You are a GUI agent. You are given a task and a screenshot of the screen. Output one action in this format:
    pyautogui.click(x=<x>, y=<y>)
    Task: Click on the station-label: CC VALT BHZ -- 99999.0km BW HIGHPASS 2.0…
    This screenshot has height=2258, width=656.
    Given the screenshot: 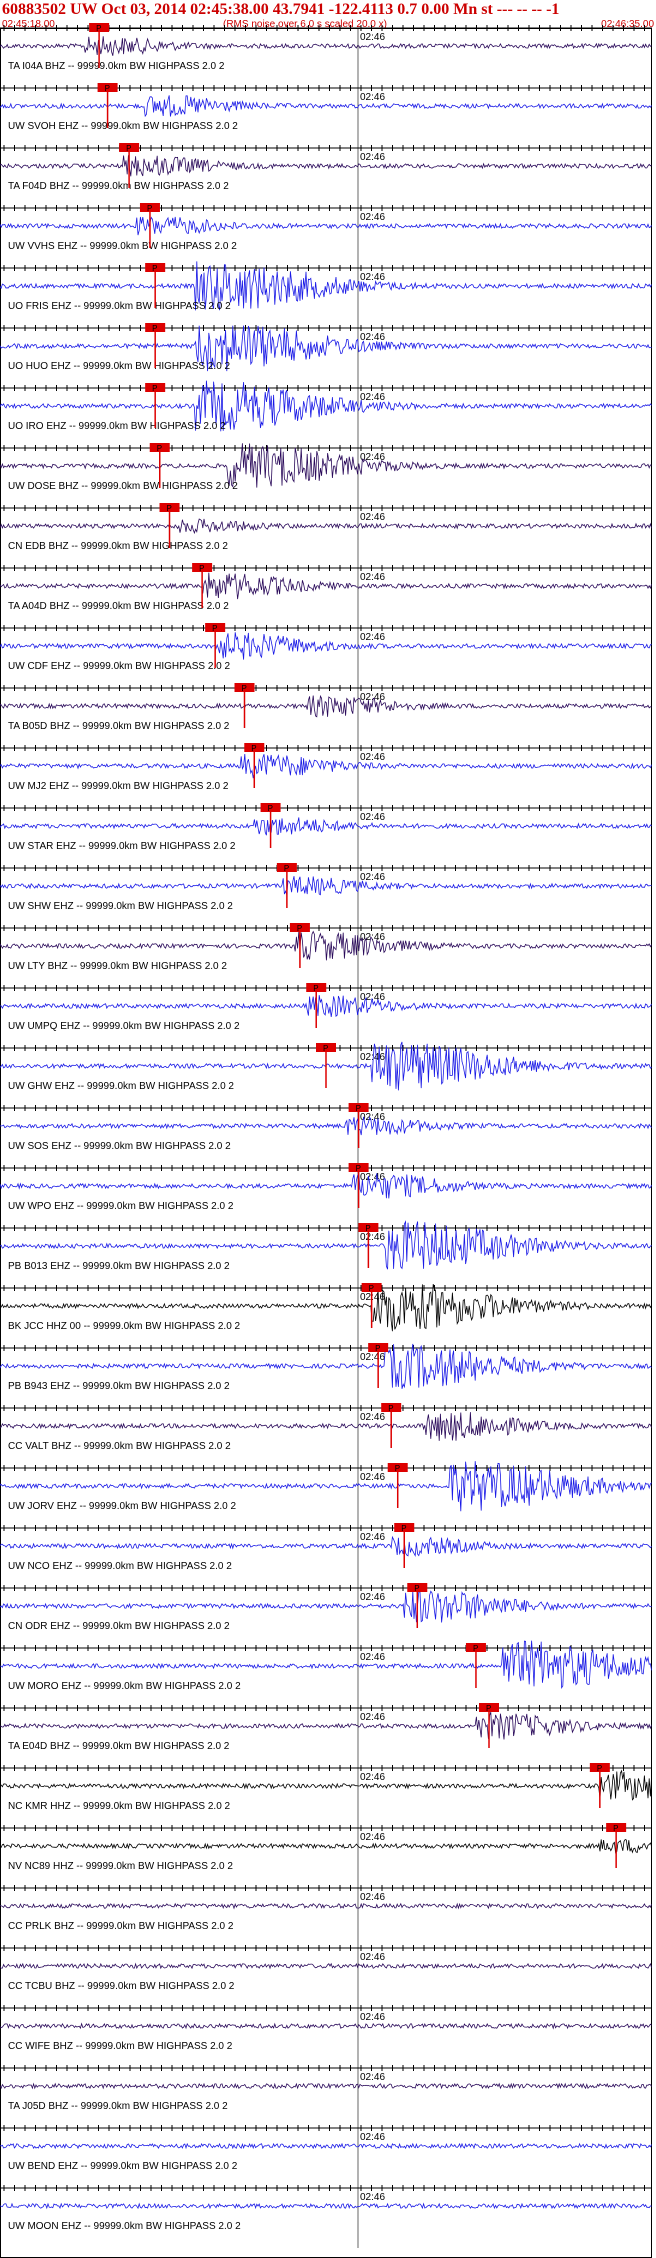 What is the action you would take?
    pyautogui.click(x=119, y=1446)
    